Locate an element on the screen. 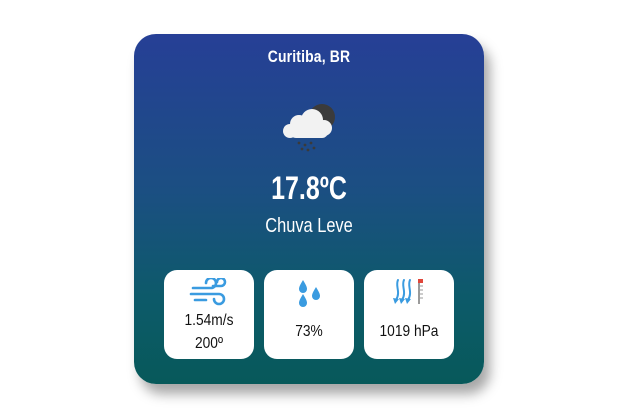 The height and width of the screenshot is (414, 623). pressure-tile: 1019 hPa is located at coordinates (409, 314).